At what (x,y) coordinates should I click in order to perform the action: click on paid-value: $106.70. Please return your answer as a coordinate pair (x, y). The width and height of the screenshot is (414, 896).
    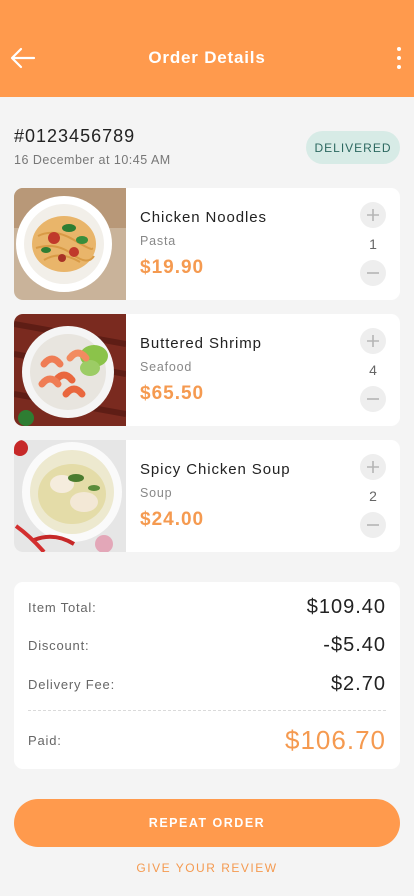
    Looking at the image, I should click on (335, 740).